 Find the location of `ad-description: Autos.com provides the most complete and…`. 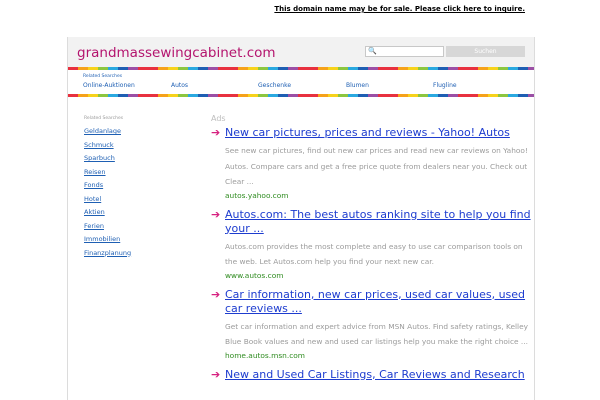

ad-description: Autos.com provides the most complete and… is located at coordinates (374, 254).